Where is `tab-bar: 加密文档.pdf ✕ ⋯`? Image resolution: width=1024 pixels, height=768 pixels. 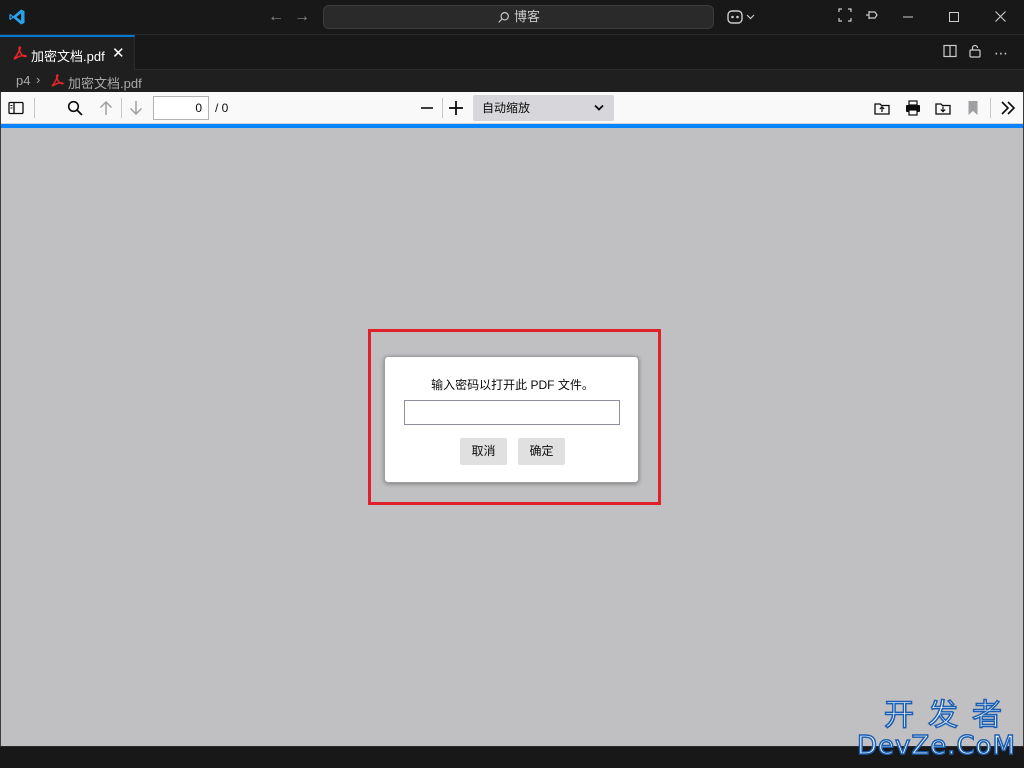 tab-bar: 加密文档.pdf ✕ ⋯ is located at coordinates (512, 52).